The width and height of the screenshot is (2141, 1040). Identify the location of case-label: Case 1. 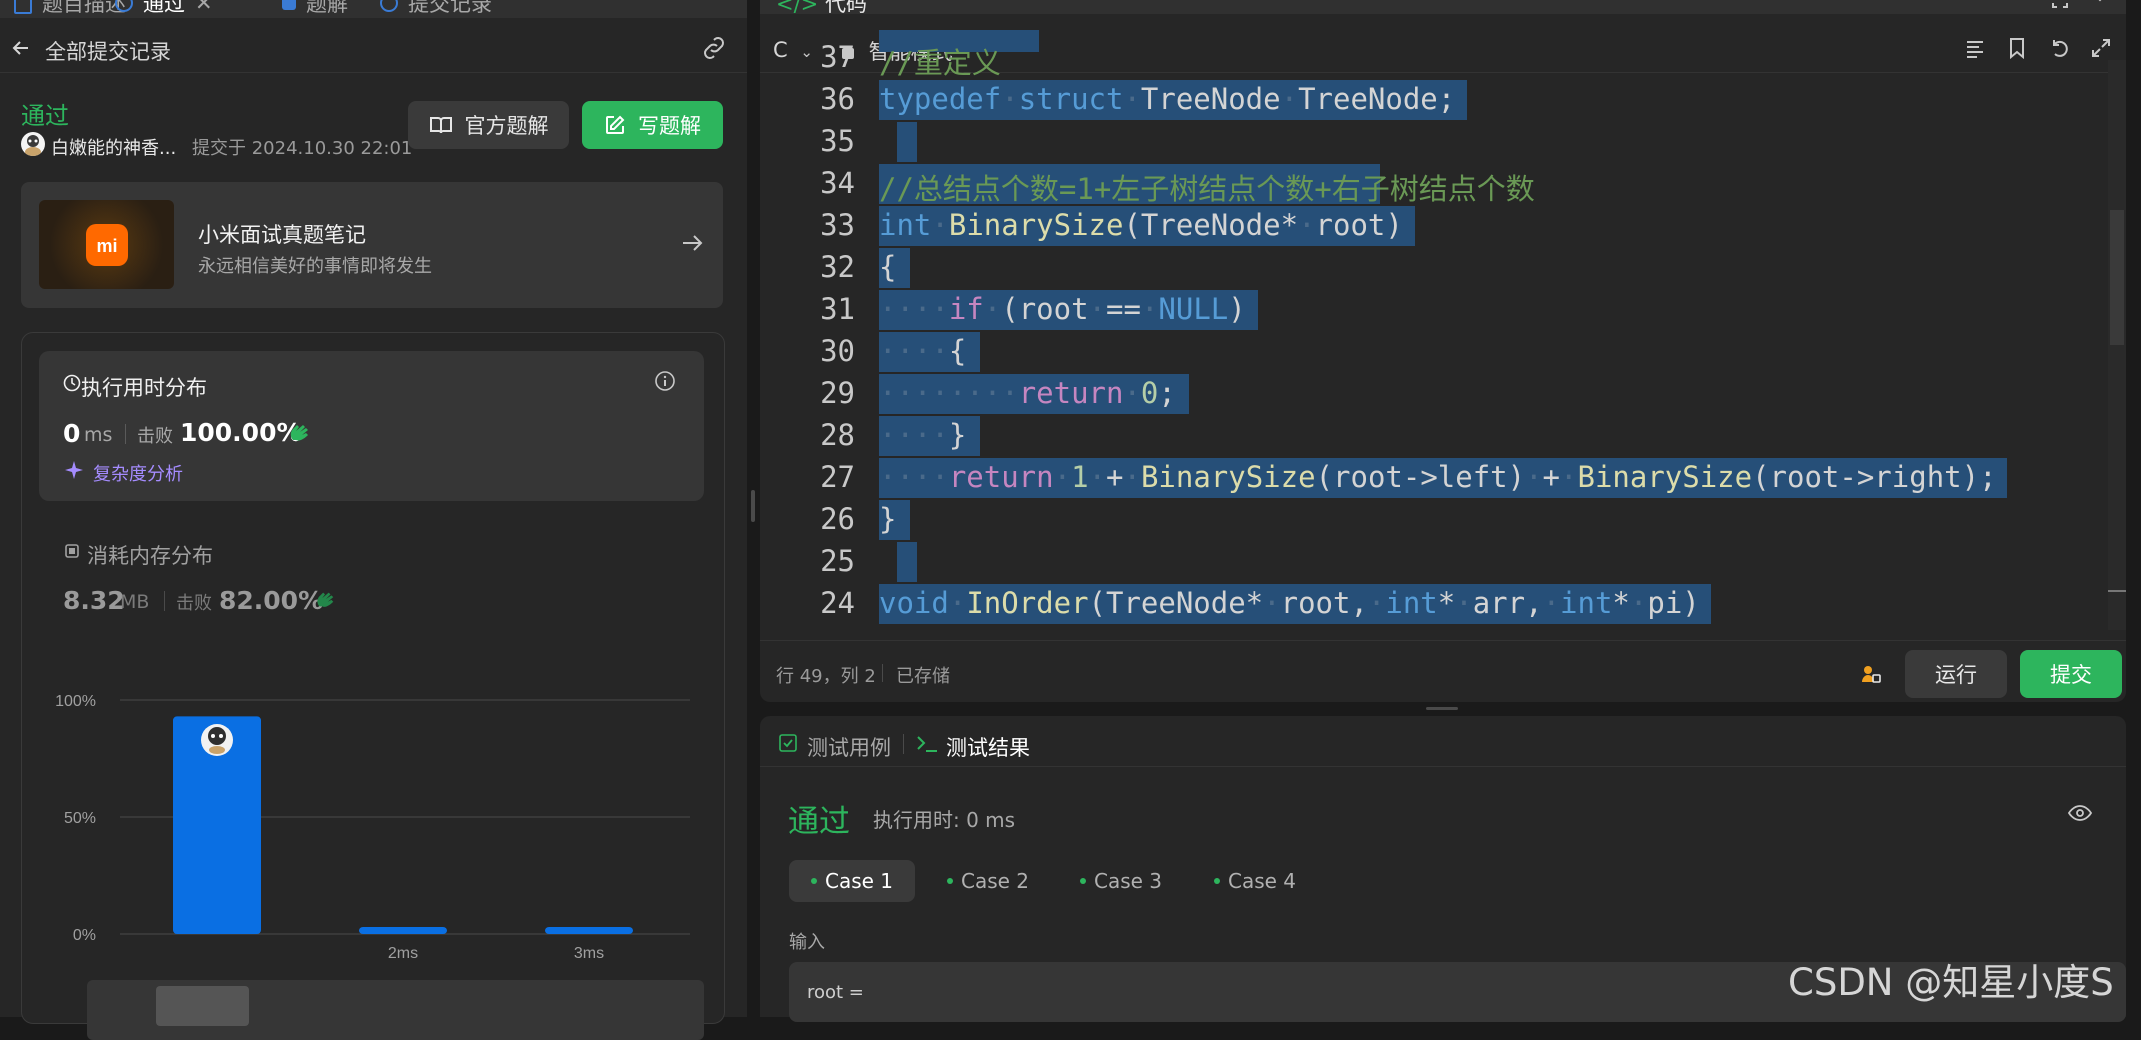
(859, 881).